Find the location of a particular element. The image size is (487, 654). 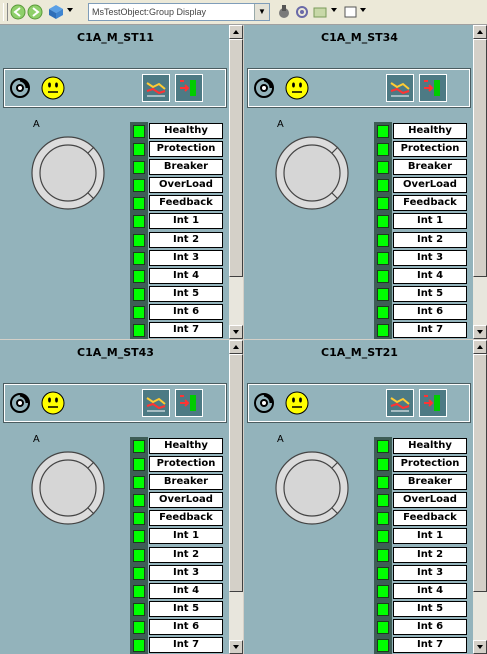

tools-icon is located at coordinates (284, 12).